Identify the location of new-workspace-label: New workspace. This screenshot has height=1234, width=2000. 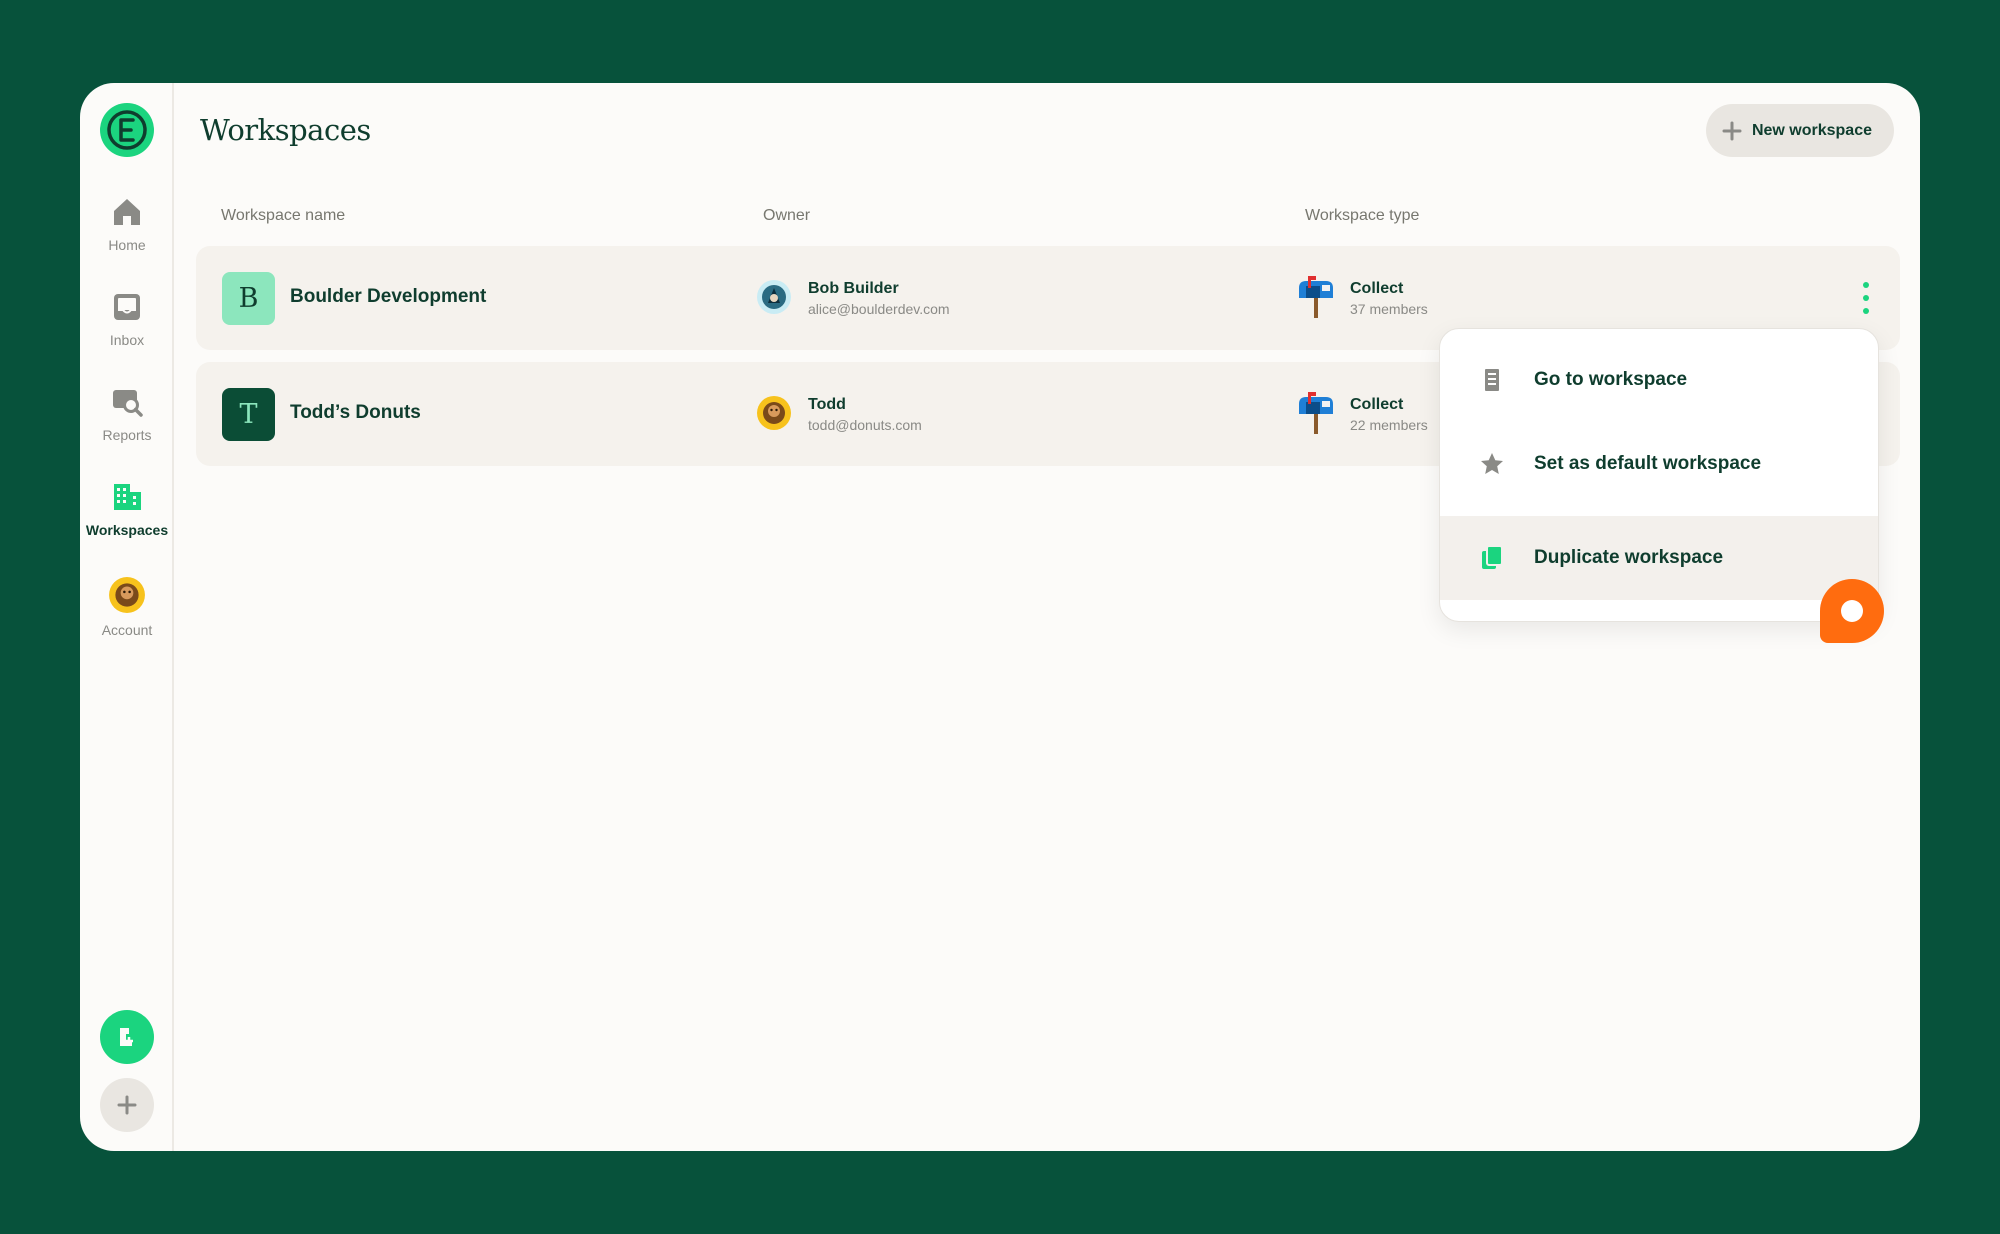
(1811, 130).